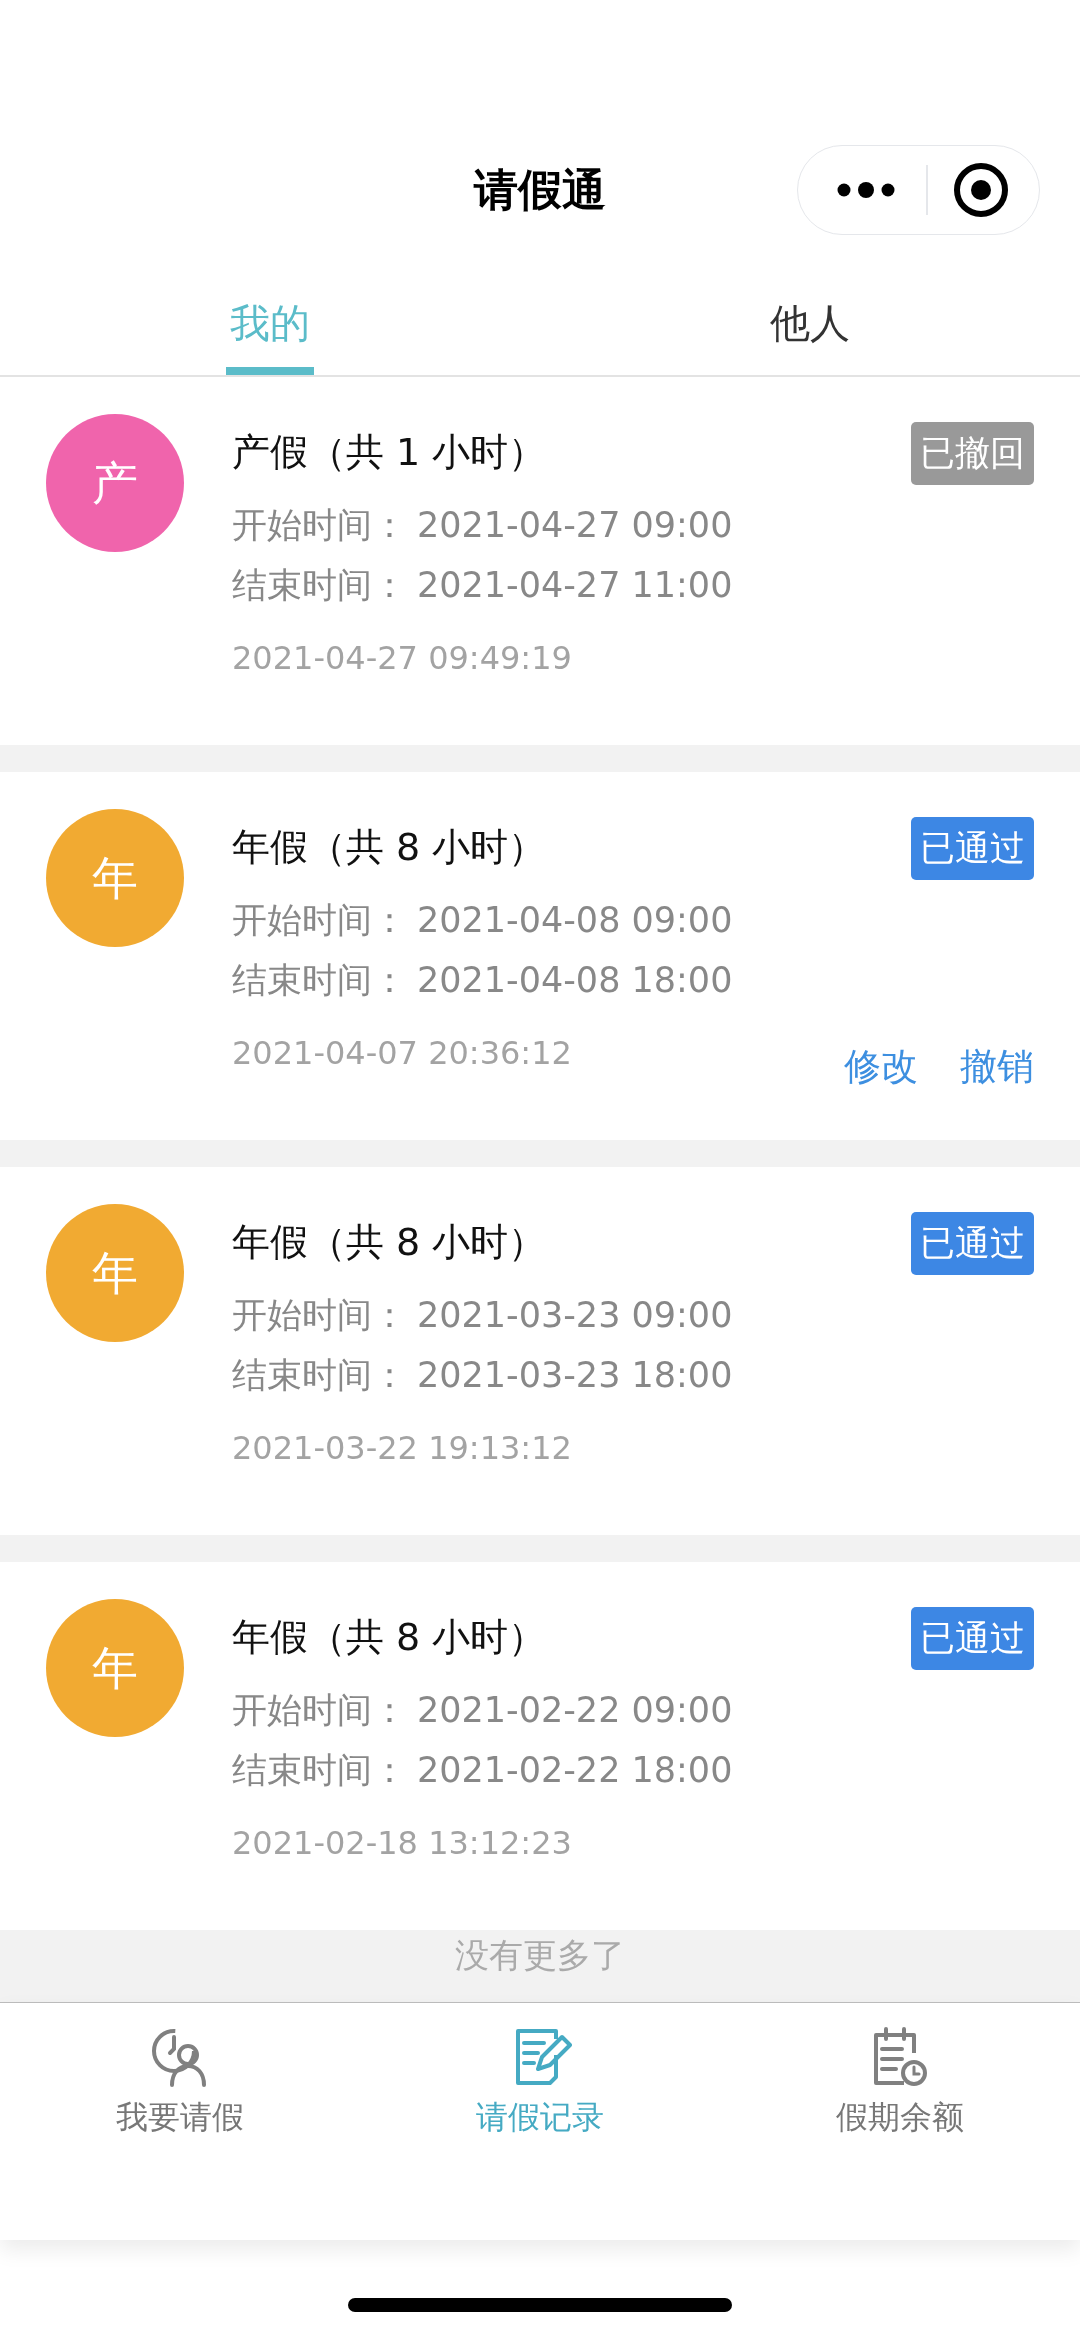 The width and height of the screenshot is (1080, 2339). Describe the element at coordinates (540, 1955) in the screenshot. I see `end-note: 没有更多了` at that location.